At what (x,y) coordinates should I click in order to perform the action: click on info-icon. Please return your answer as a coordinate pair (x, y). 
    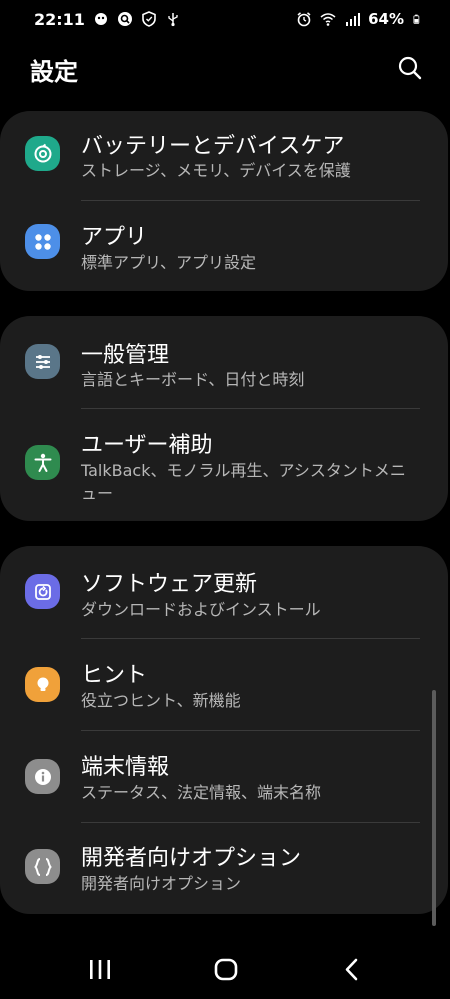
    Looking at the image, I should click on (42, 776).